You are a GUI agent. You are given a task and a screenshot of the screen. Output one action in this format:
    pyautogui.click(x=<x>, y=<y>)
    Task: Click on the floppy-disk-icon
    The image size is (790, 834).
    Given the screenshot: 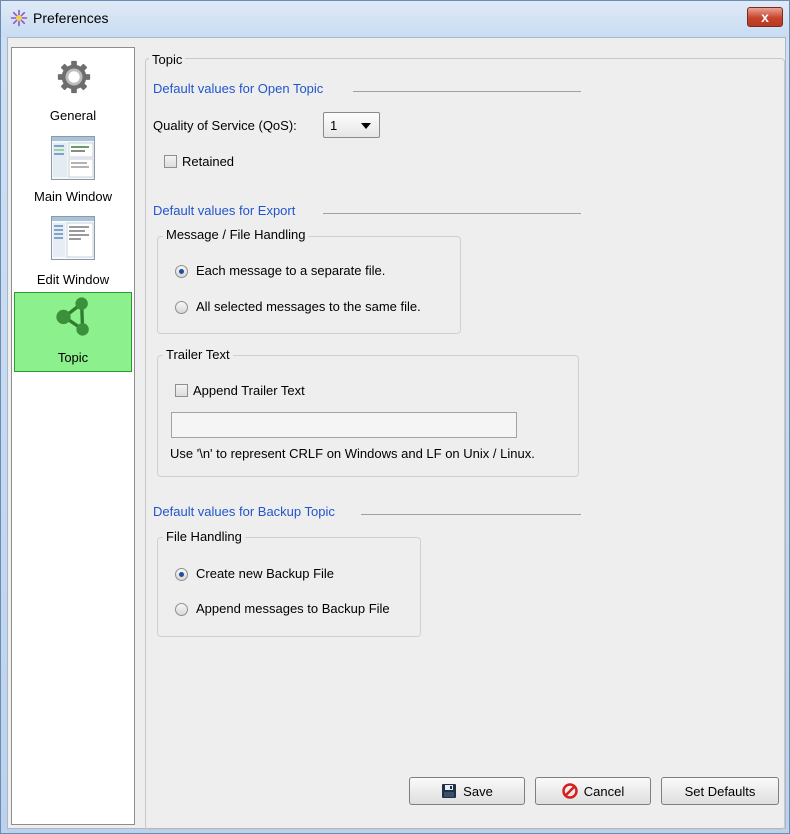 What is the action you would take?
    pyautogui.click(x=449, y=791)
    